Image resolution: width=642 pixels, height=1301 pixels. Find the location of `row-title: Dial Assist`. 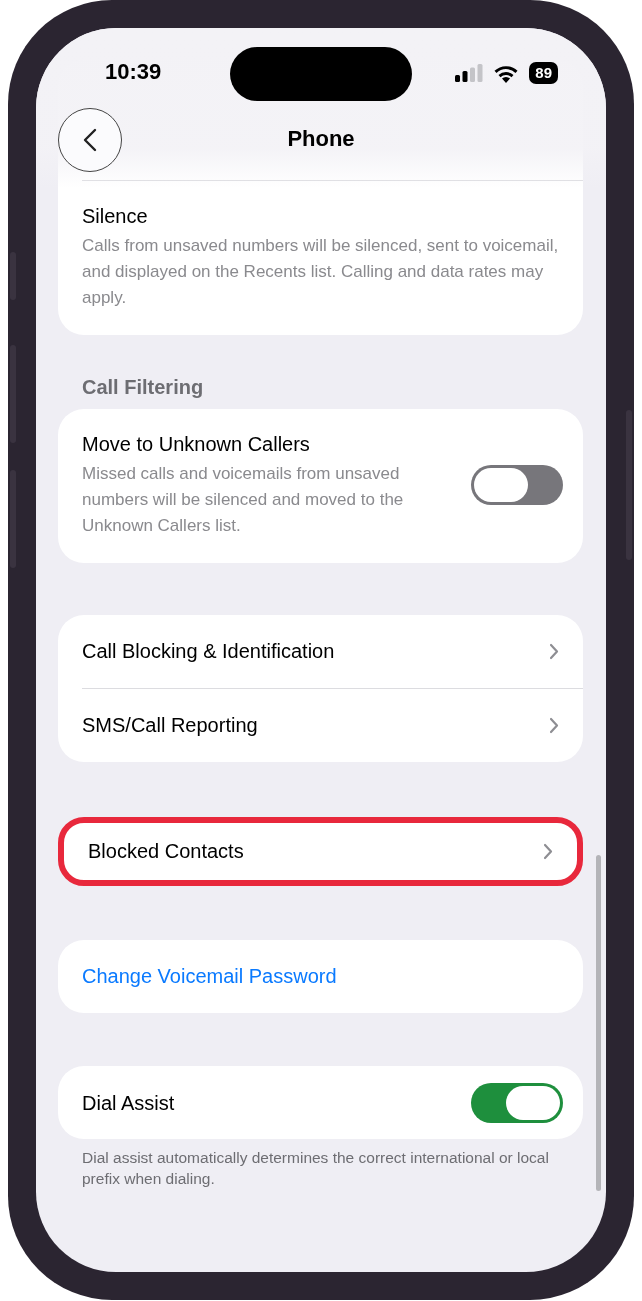

row-title: Dial Assist is located at coordinates (128, 1103).